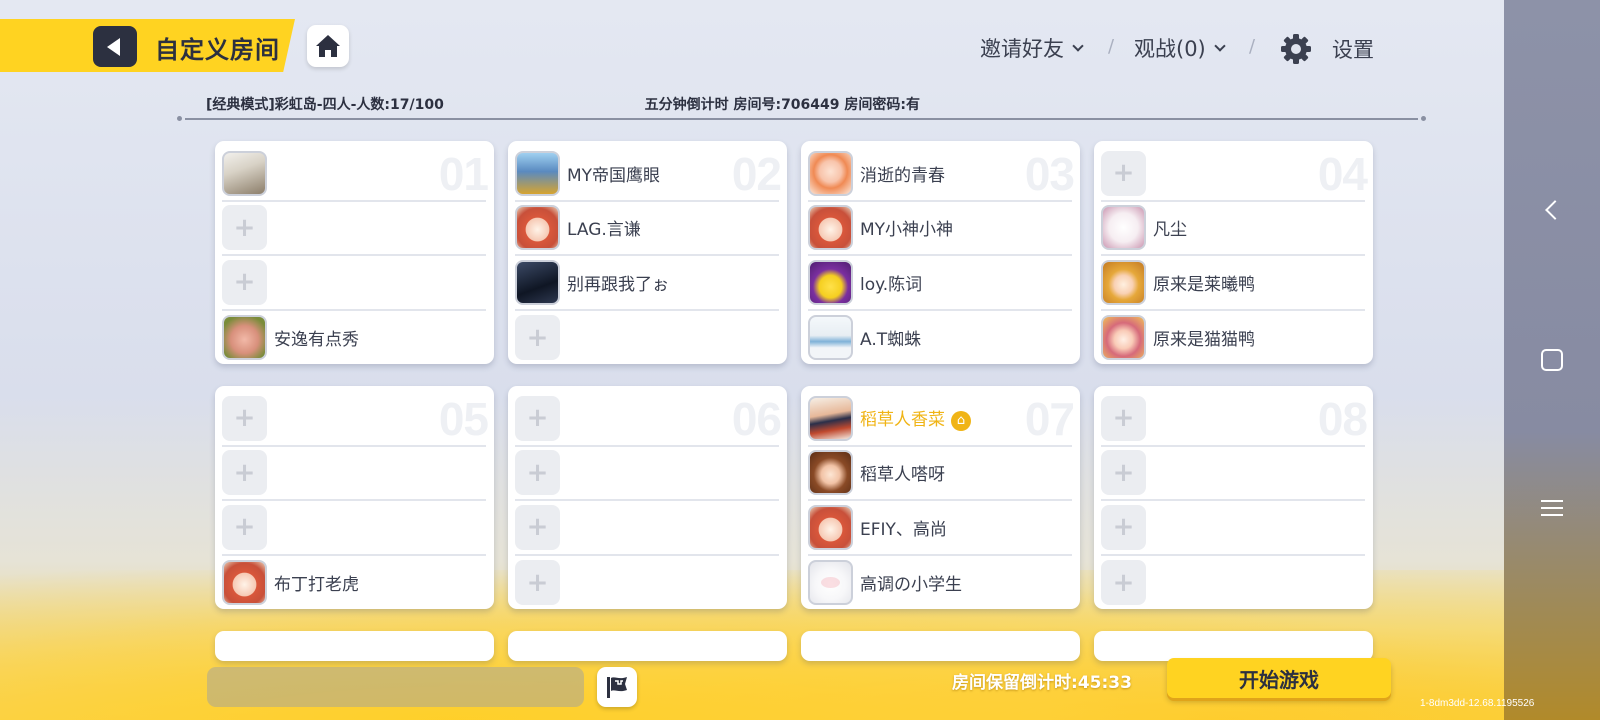 This screenshot has height=720, width=1600. What do you see at coordinates (1032, 48) in the screenshot?
I see `invite-friends-button: 邀请好友` at bounding box center [1032, 48].